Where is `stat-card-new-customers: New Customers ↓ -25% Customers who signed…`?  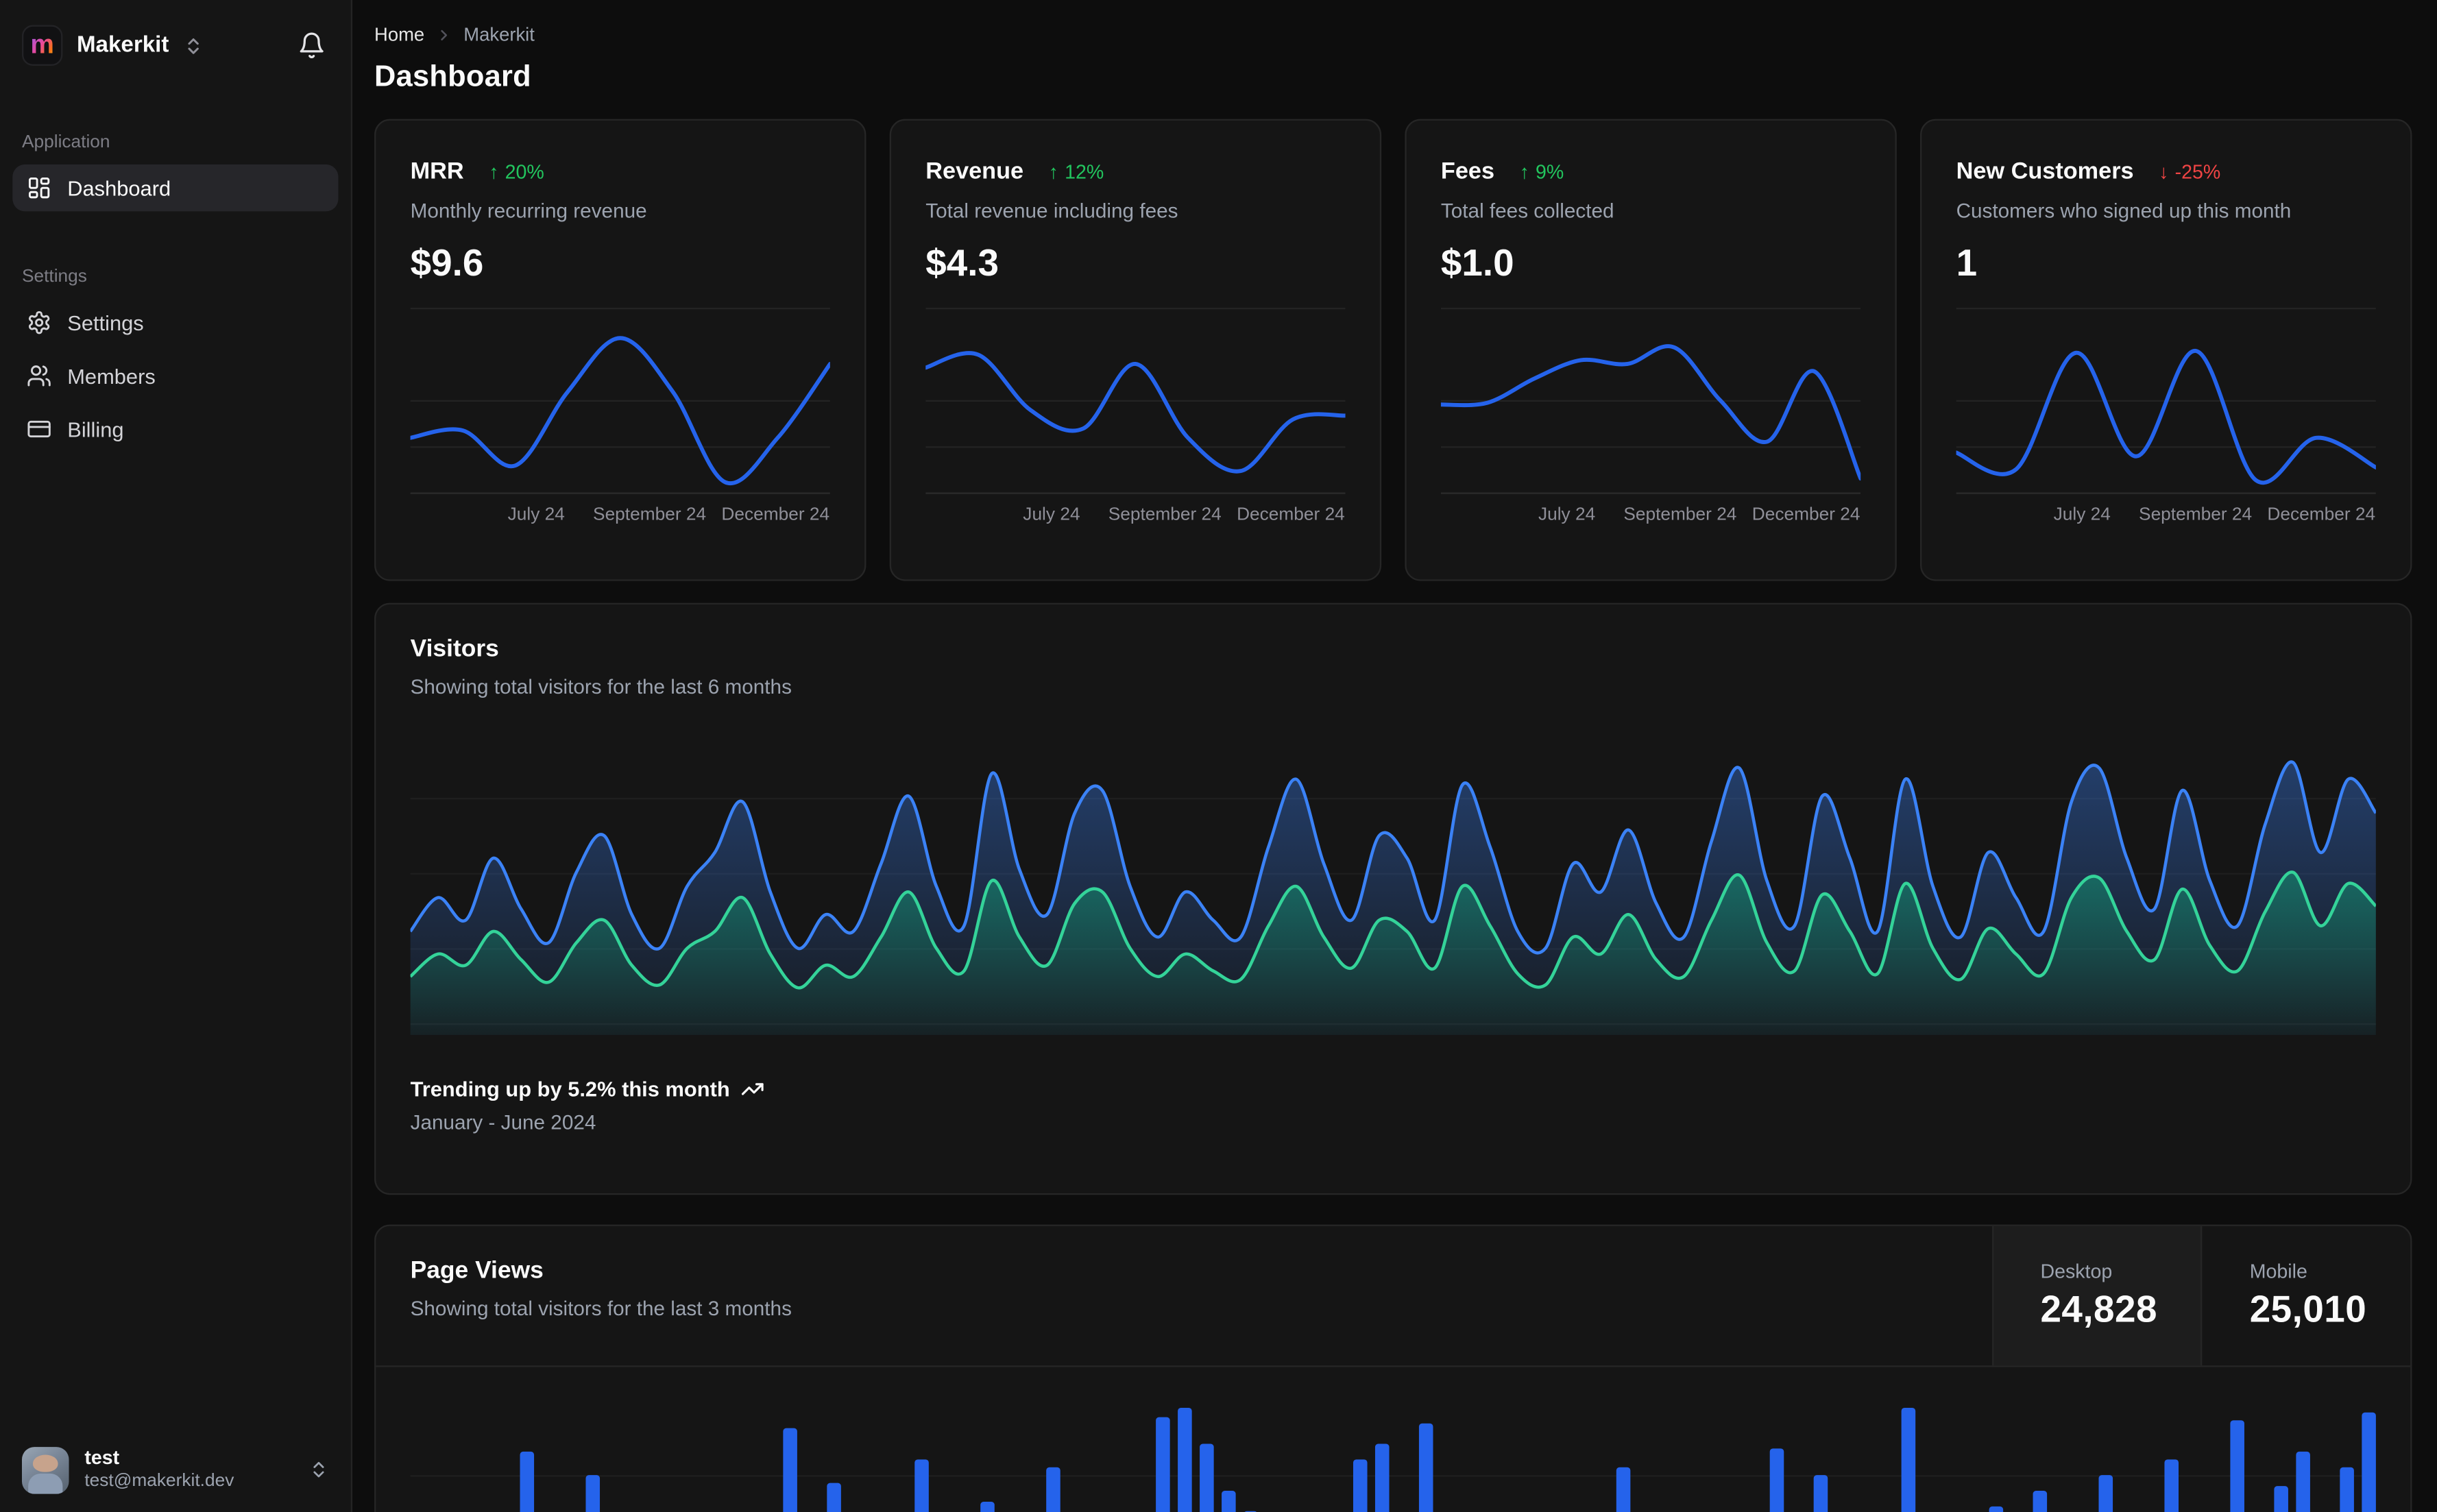
stat-card-new-customers: New Customers ↓ -25% Customers who signed… is located at coordinates (2166, 350).